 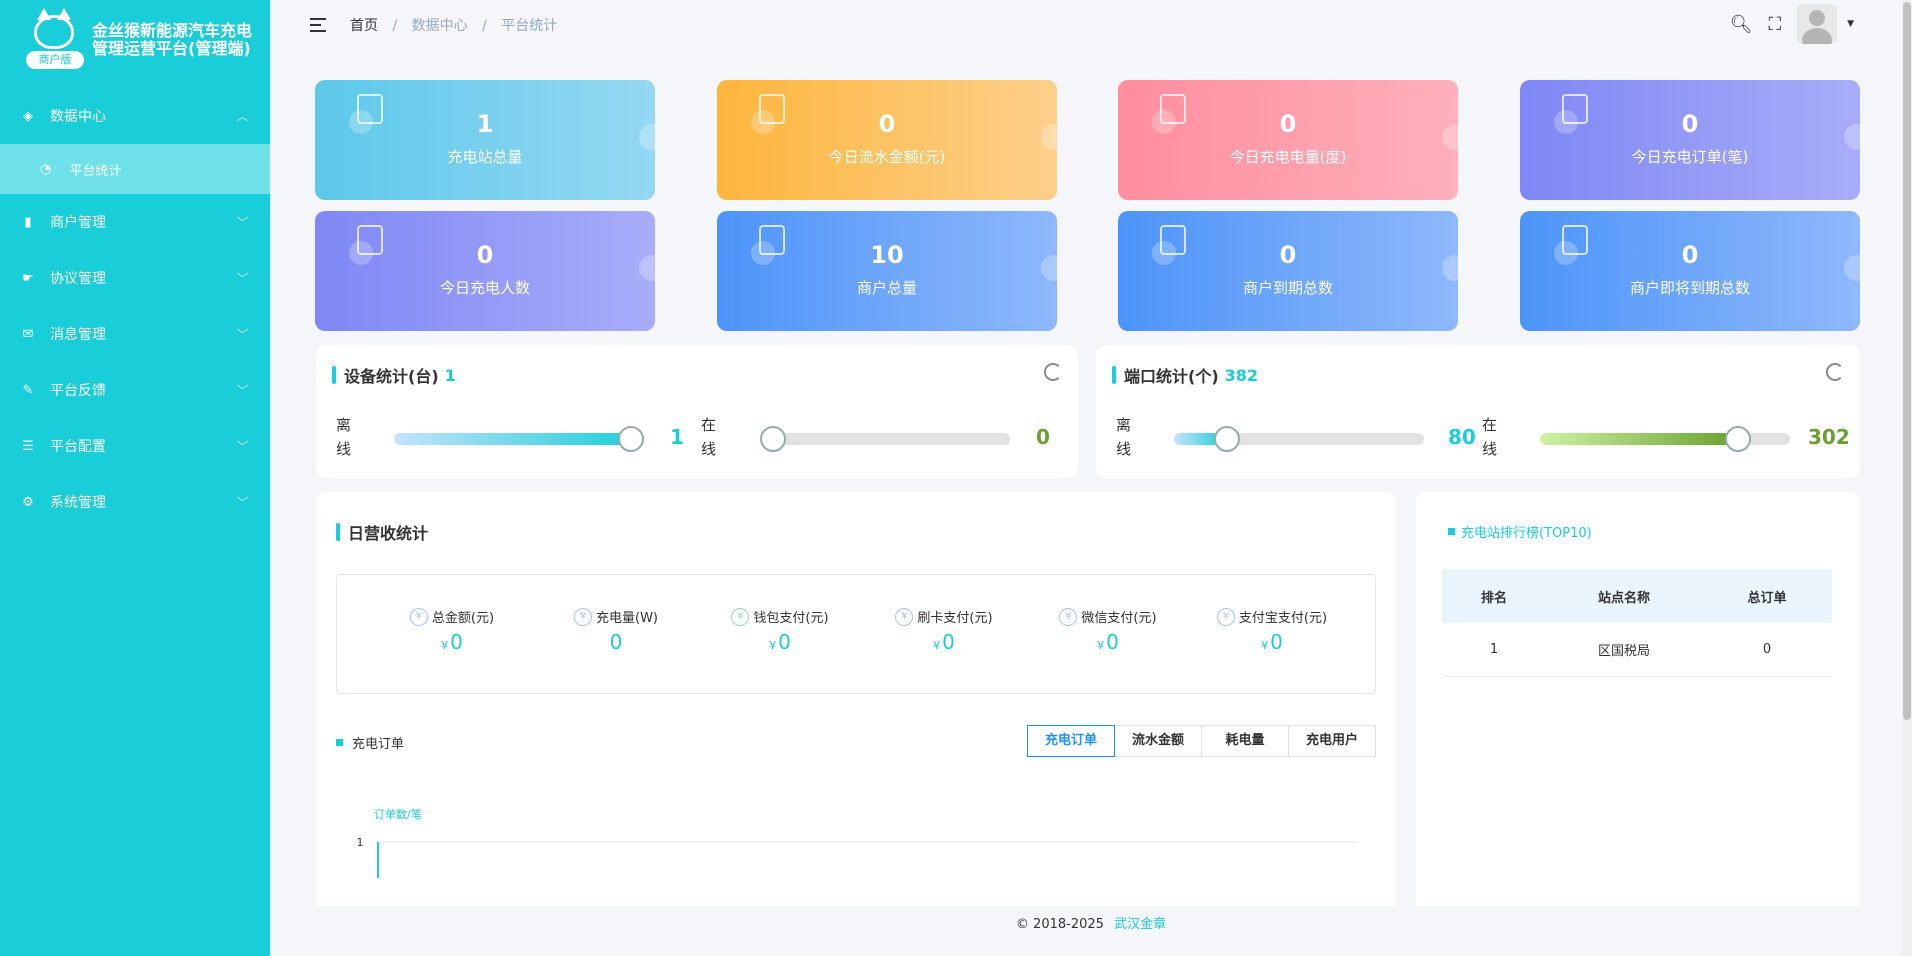 I want to click on dashboard-icon: ◔, so click(x=46, y=169).